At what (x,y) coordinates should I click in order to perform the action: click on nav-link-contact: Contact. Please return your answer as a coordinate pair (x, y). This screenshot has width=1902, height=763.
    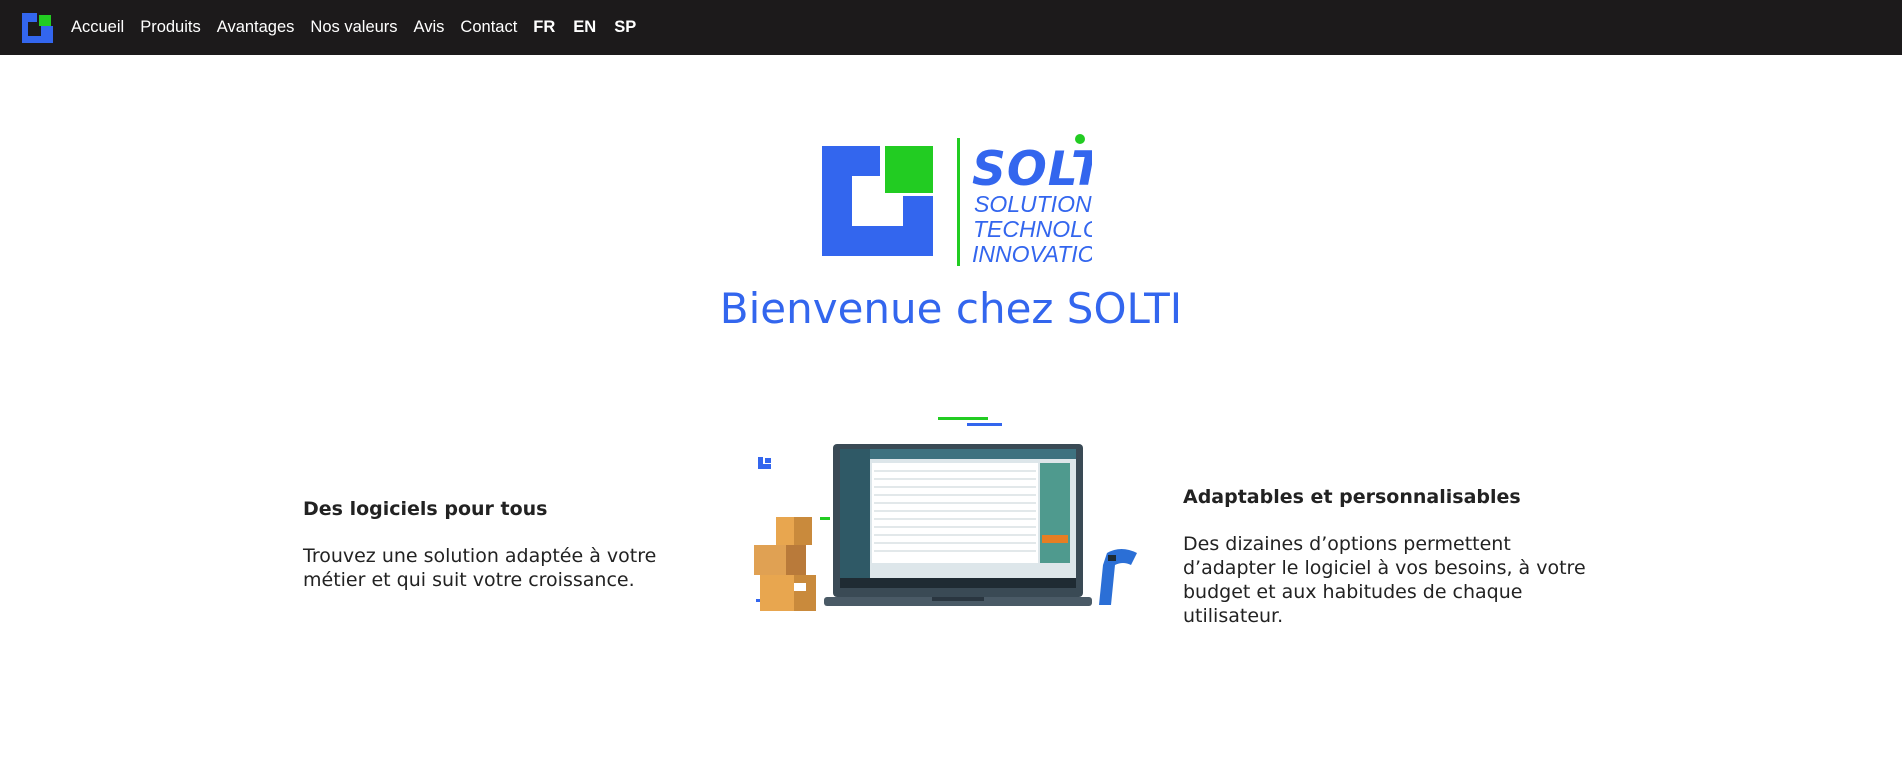
    Looking at the image, I should click on (488, 27).